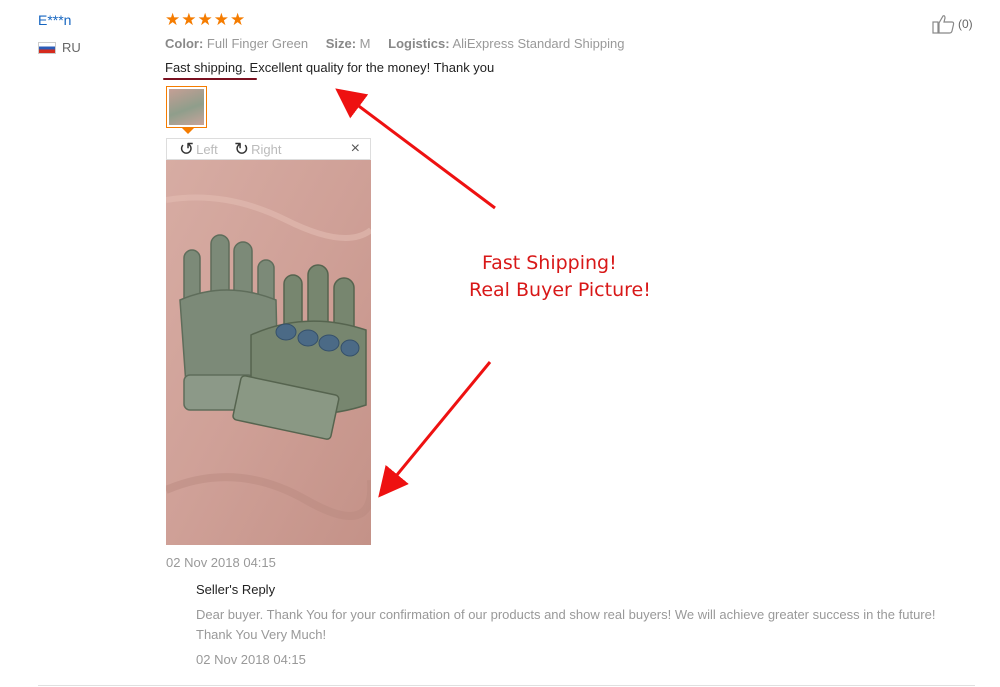  Describe the element at coordinates (341, 43) in the screenshot. I see `size-label: Size:` at that location.